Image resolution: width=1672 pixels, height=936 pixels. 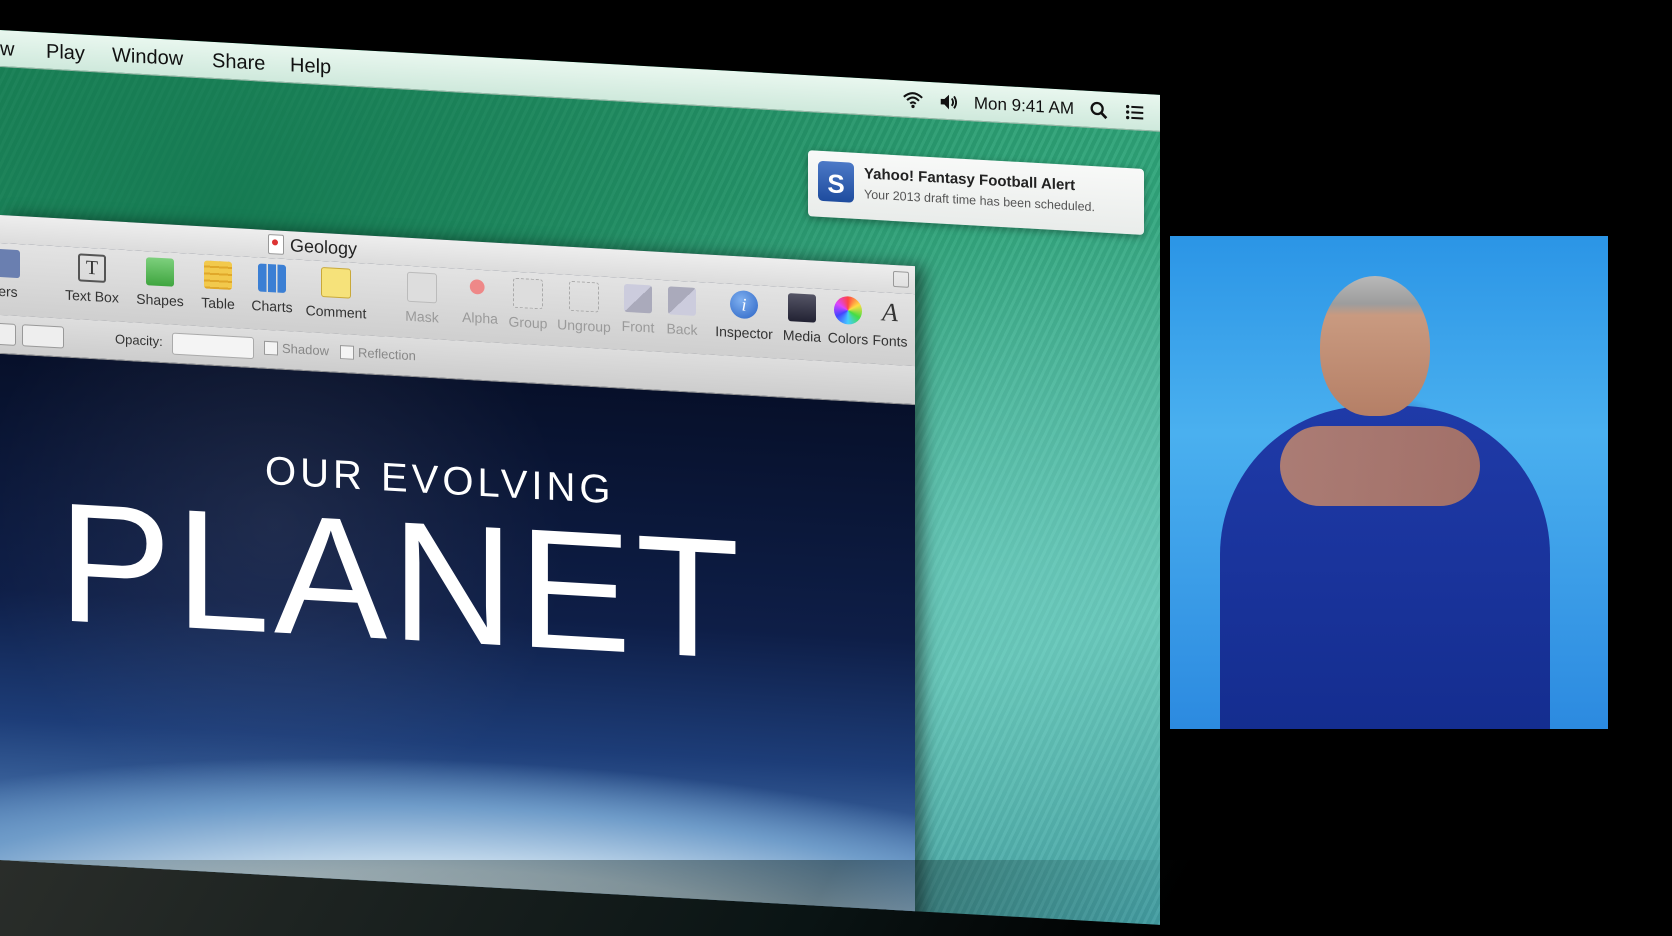 What do you see at coordinates (913, 99) in the screenshot?
I see `wifi-icon` at bounding box center [913, 99].